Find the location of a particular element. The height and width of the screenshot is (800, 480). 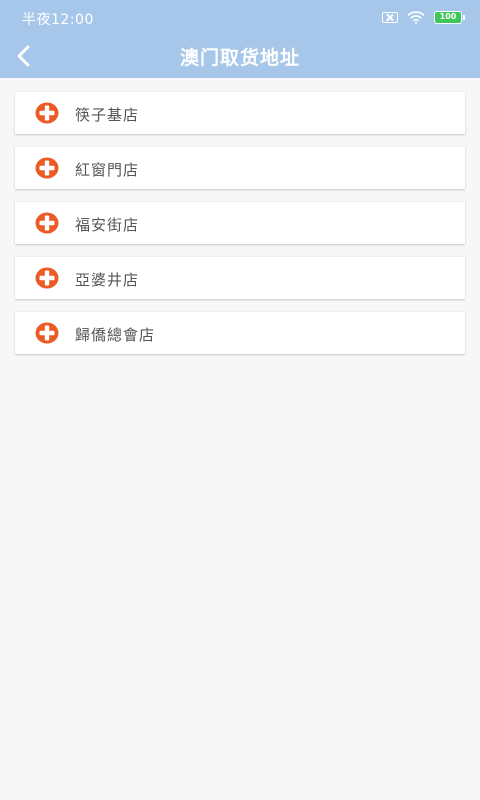

battery-level: 100 is located at coordinates (448, 16).